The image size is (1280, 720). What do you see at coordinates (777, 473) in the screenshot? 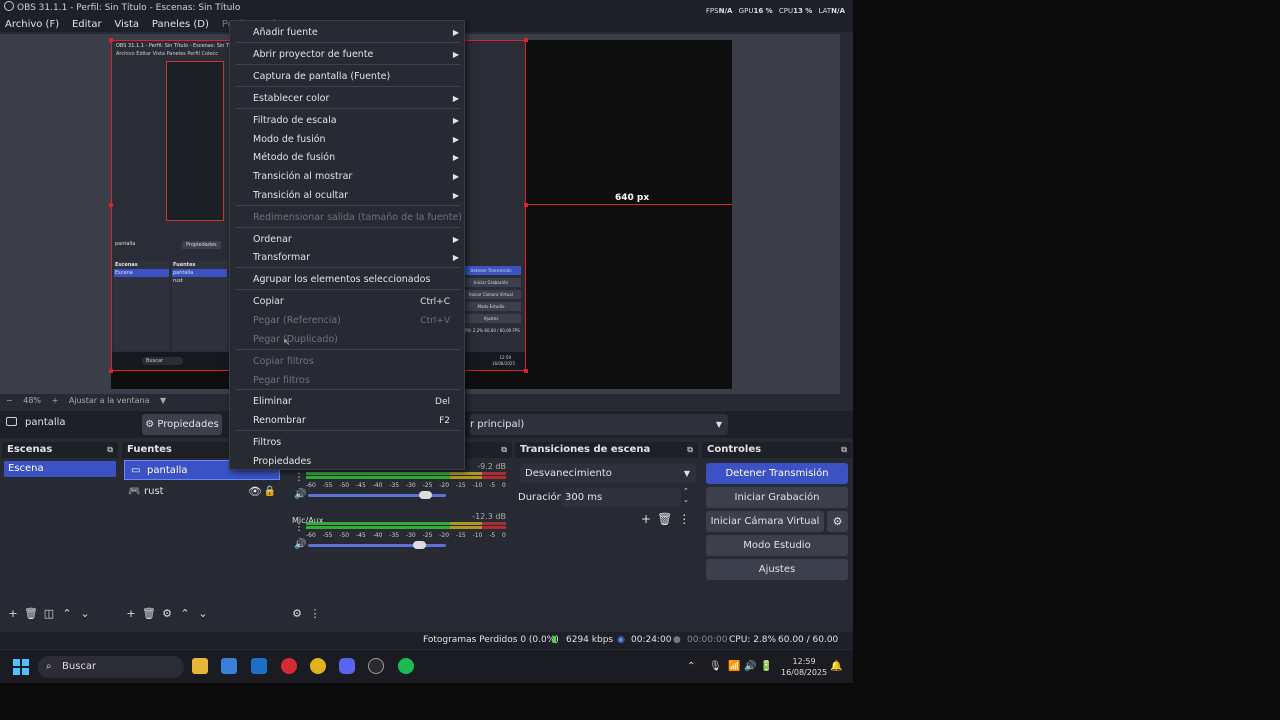
I see `stop-stream-button: Detener Transmisión` at bounding box center [777, 473].